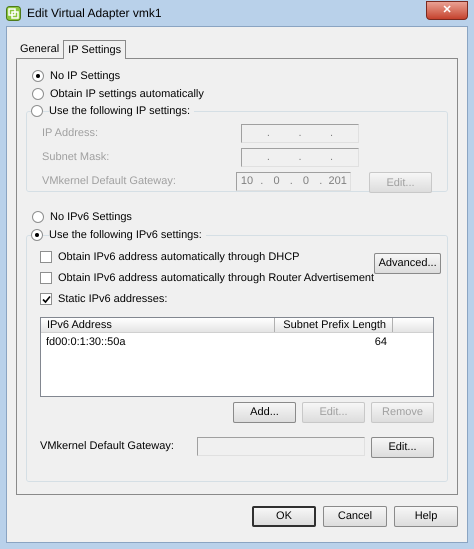  What do you see at coordinates (355, 516) in the screenshot?
I see `button: Cancel` at bounding box center [355, 516].